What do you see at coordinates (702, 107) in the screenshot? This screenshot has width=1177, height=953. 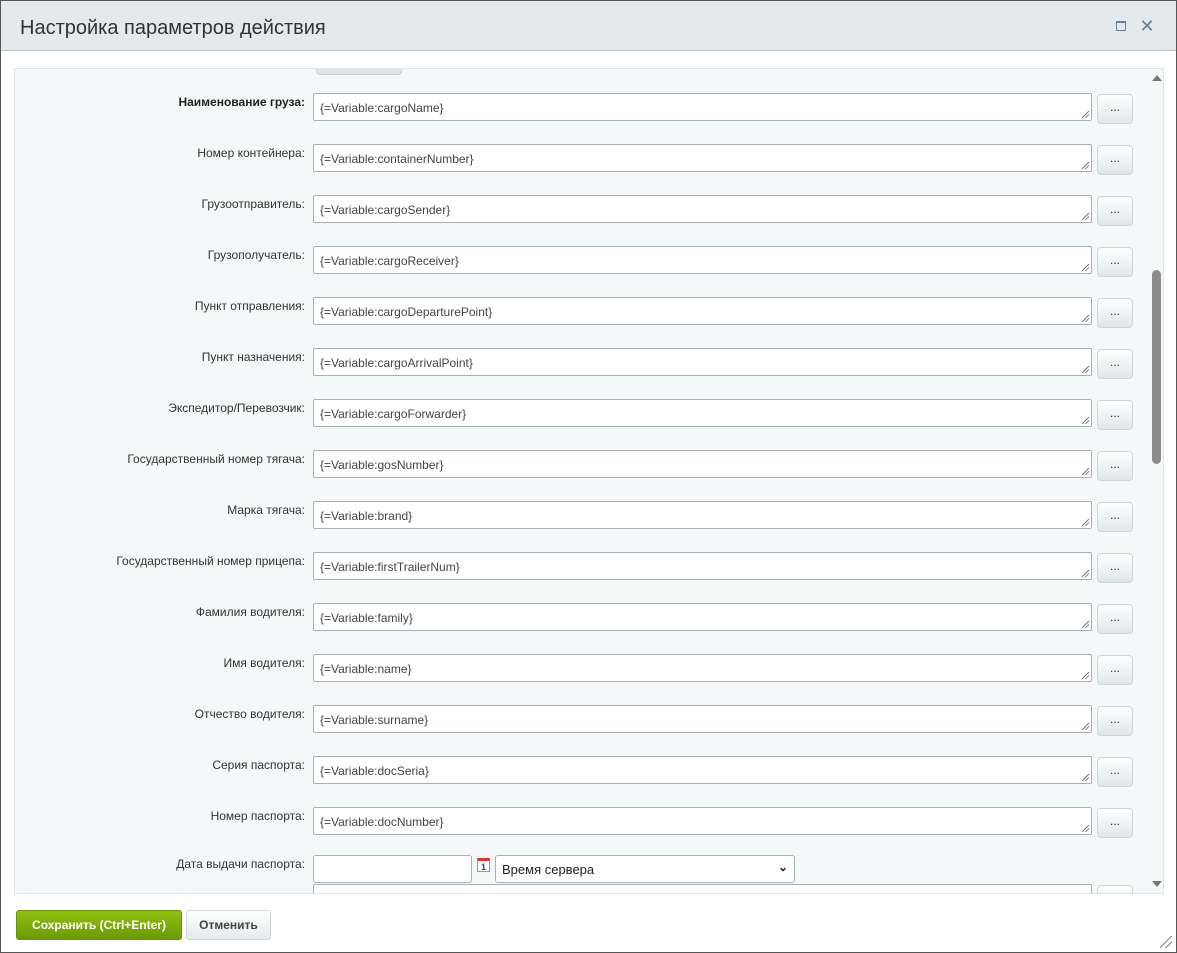 I see `field-textarea: {=Variable:cargoName}` at bounding box center [702, 107].